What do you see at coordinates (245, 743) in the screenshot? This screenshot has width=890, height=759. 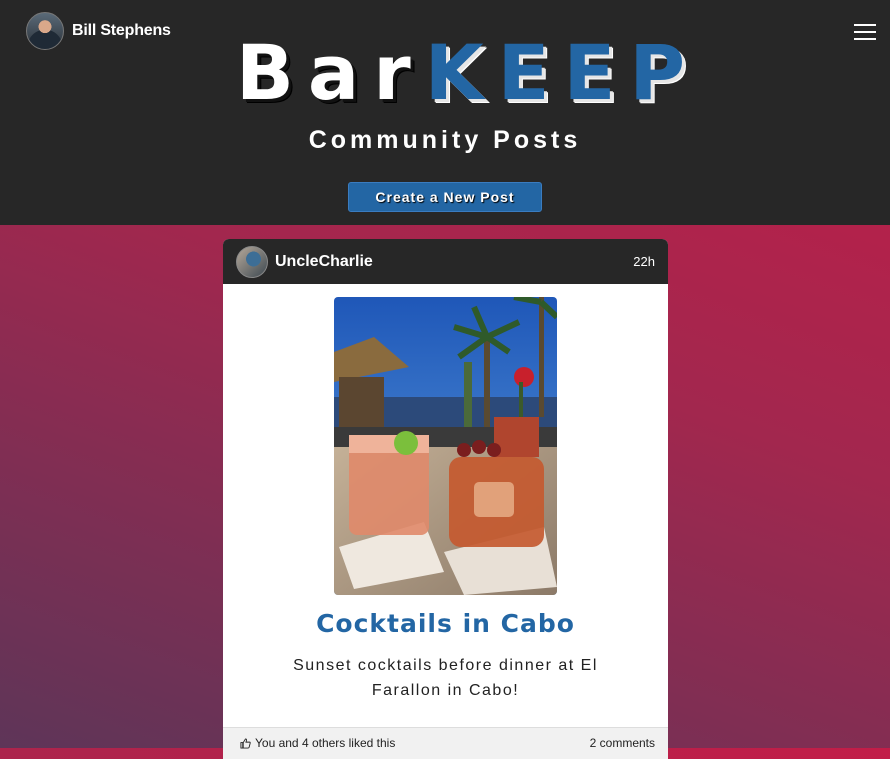 I see `thumbs-up-icon` at bounding box center [245, 743].